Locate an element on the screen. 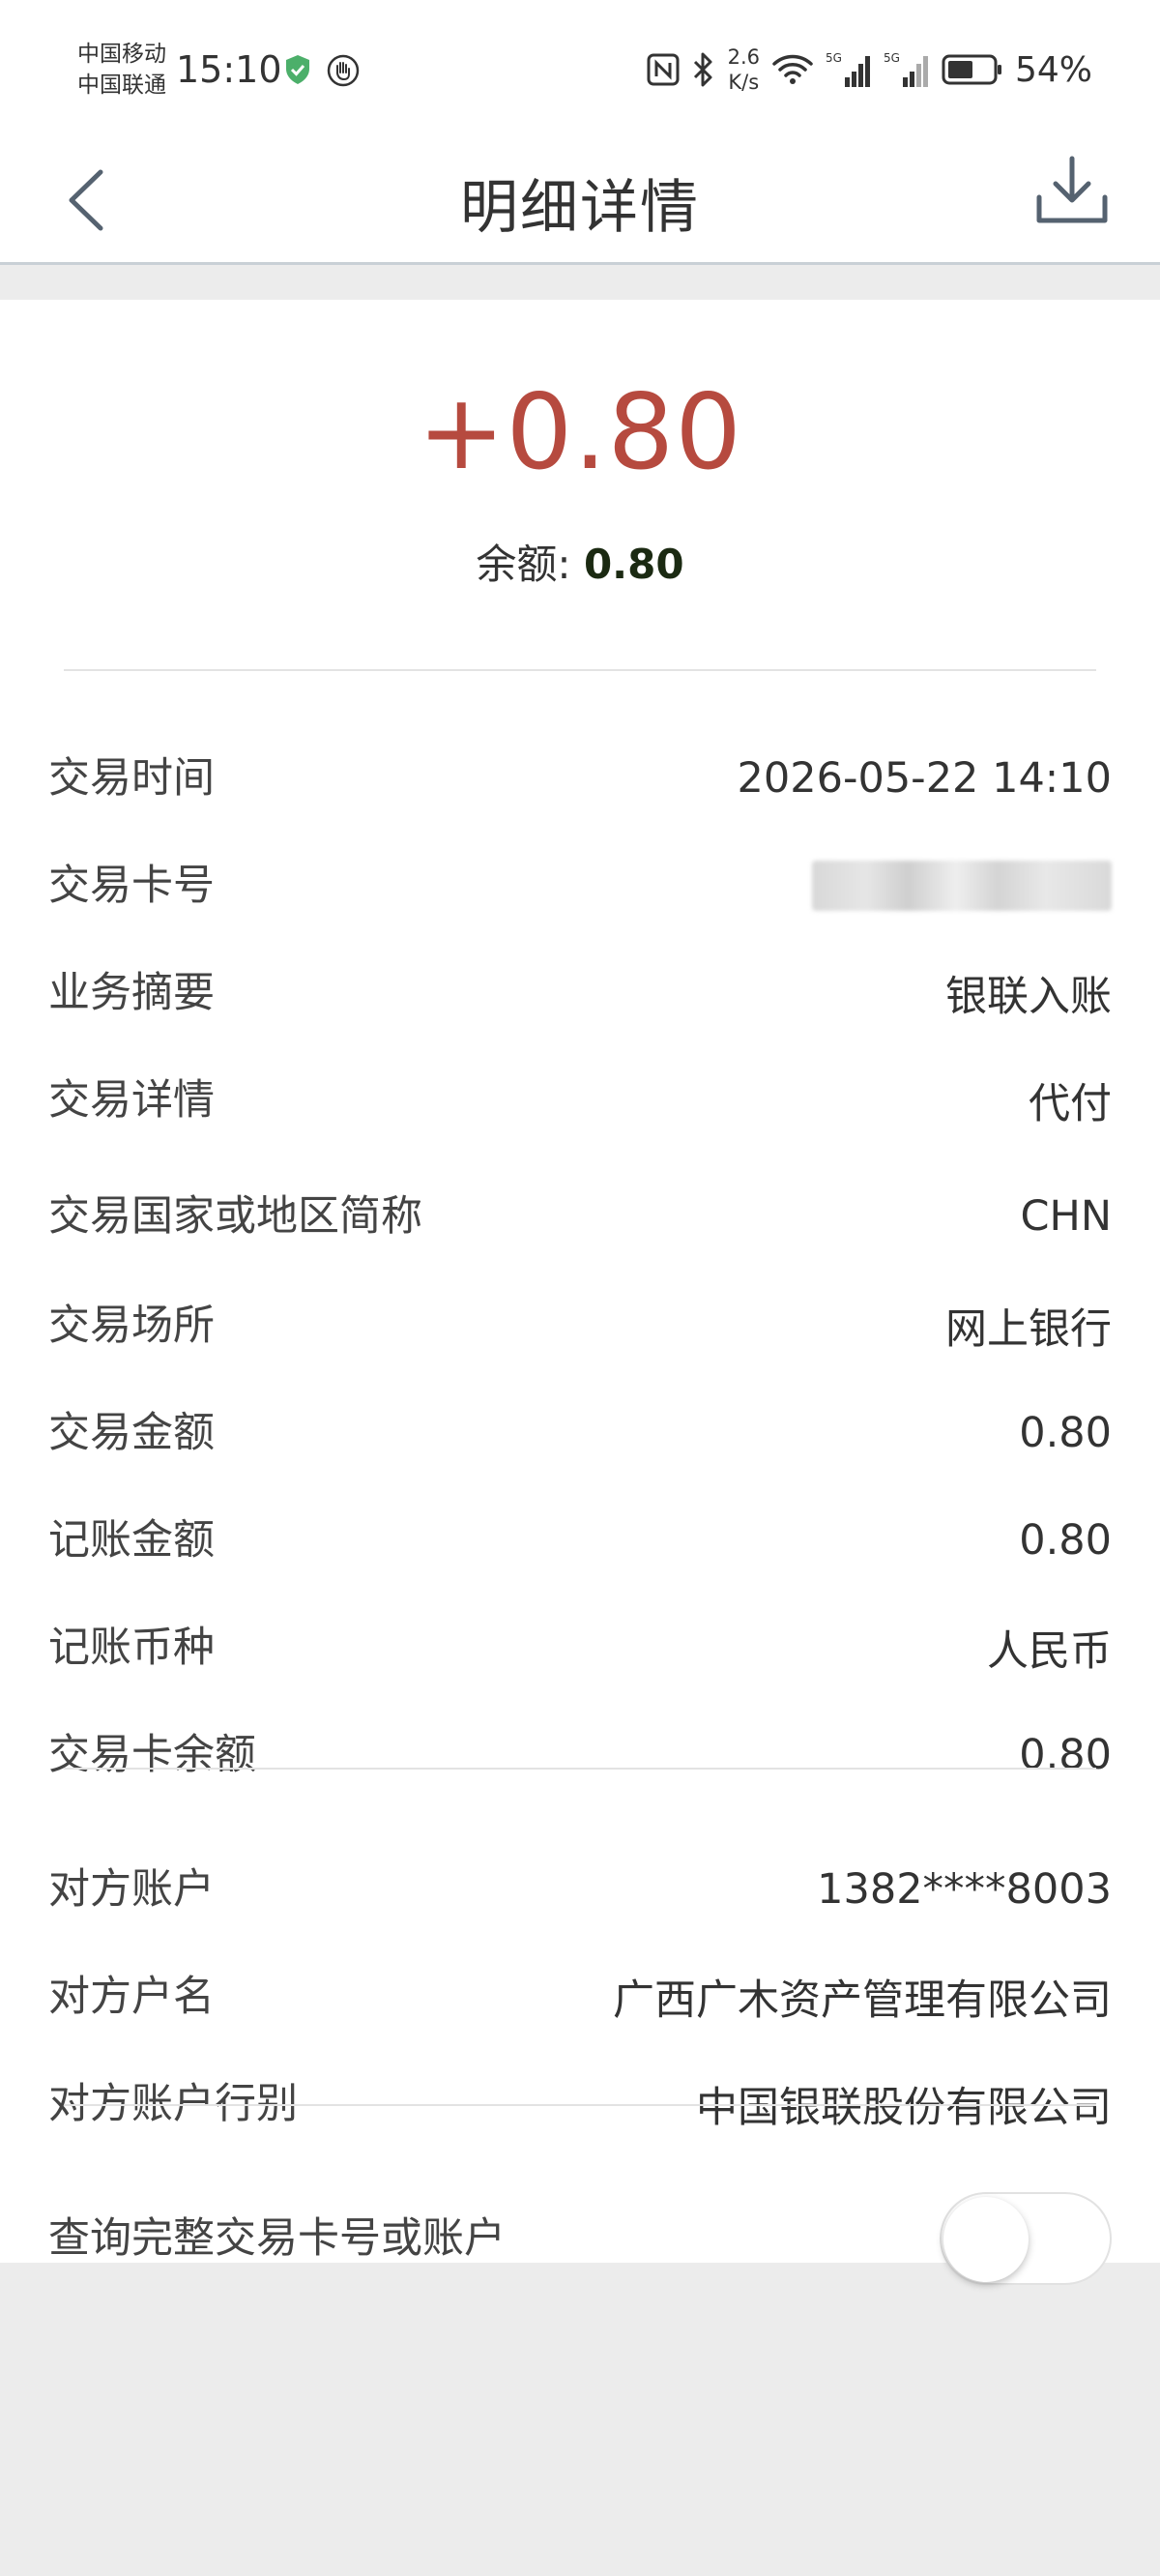 The height and width of the screenshot is (2576, 1160). balance-value: 0.80 is located at coordinates (634, 564).